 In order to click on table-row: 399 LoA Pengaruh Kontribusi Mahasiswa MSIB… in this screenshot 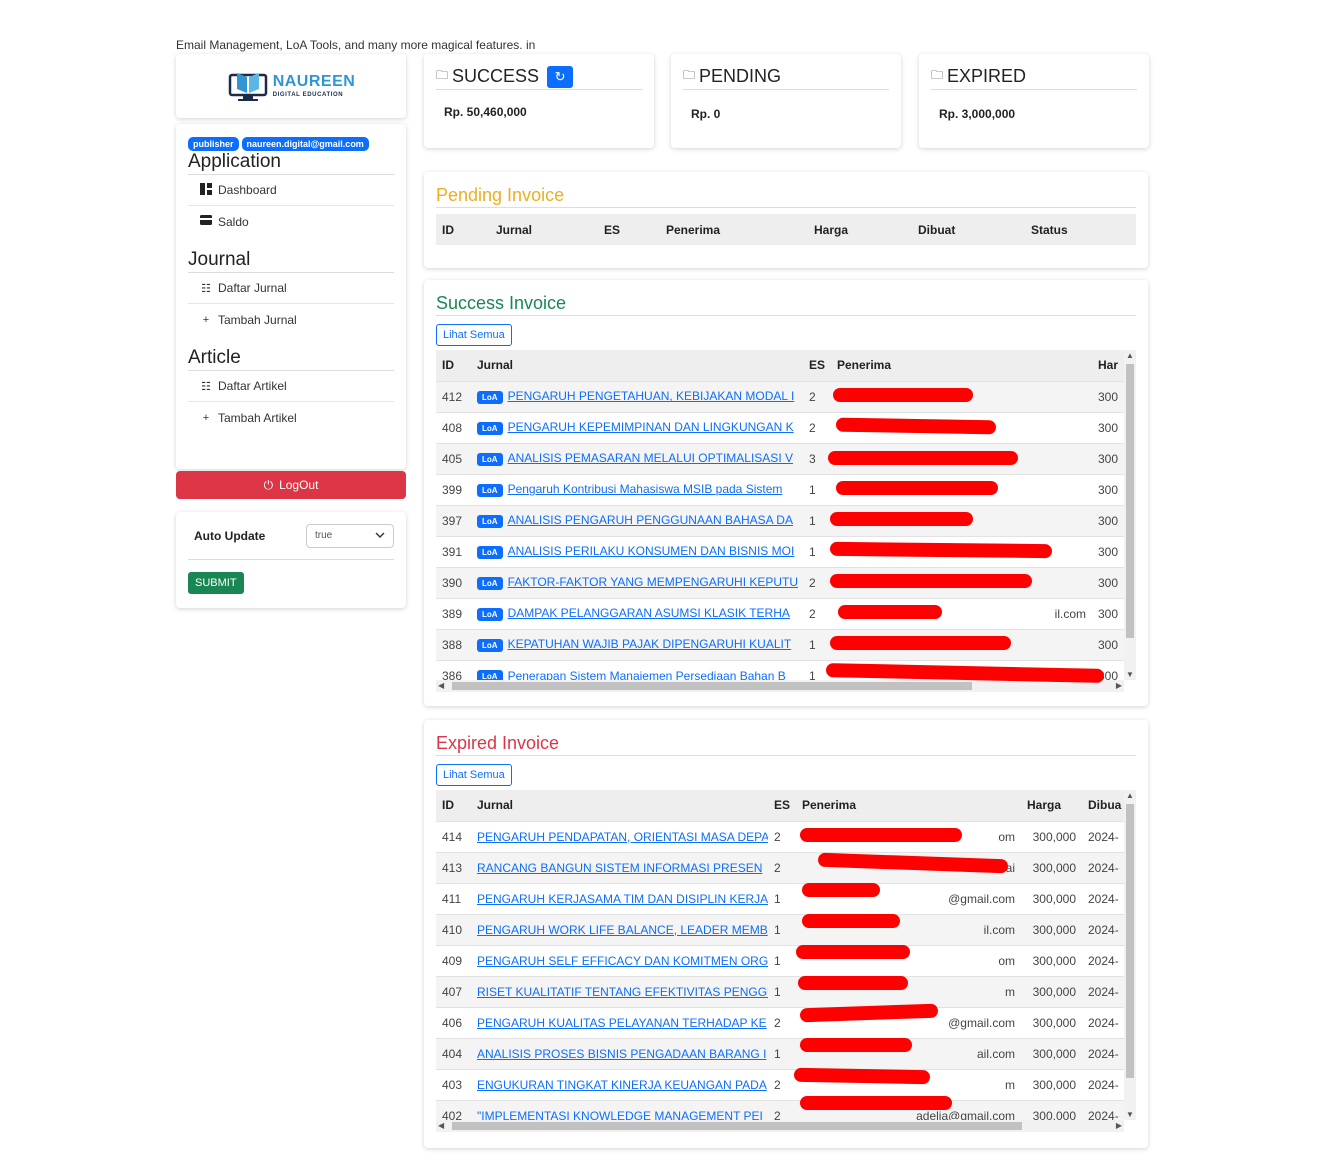, I will do `click(780, 489)`.